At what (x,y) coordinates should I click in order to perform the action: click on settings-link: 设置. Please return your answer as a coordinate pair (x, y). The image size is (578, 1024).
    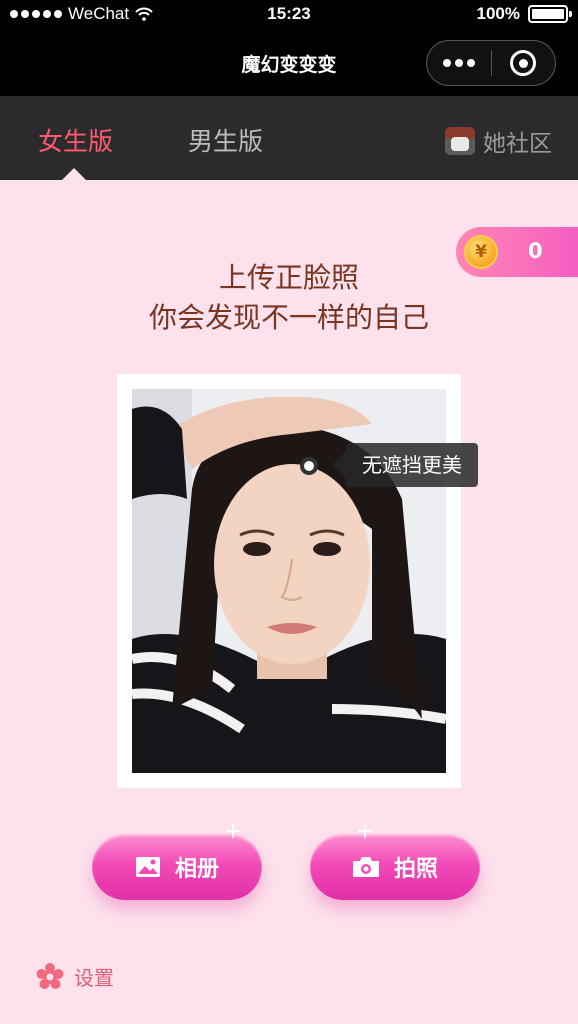
    Looking at the image, I should click on (75, 976).